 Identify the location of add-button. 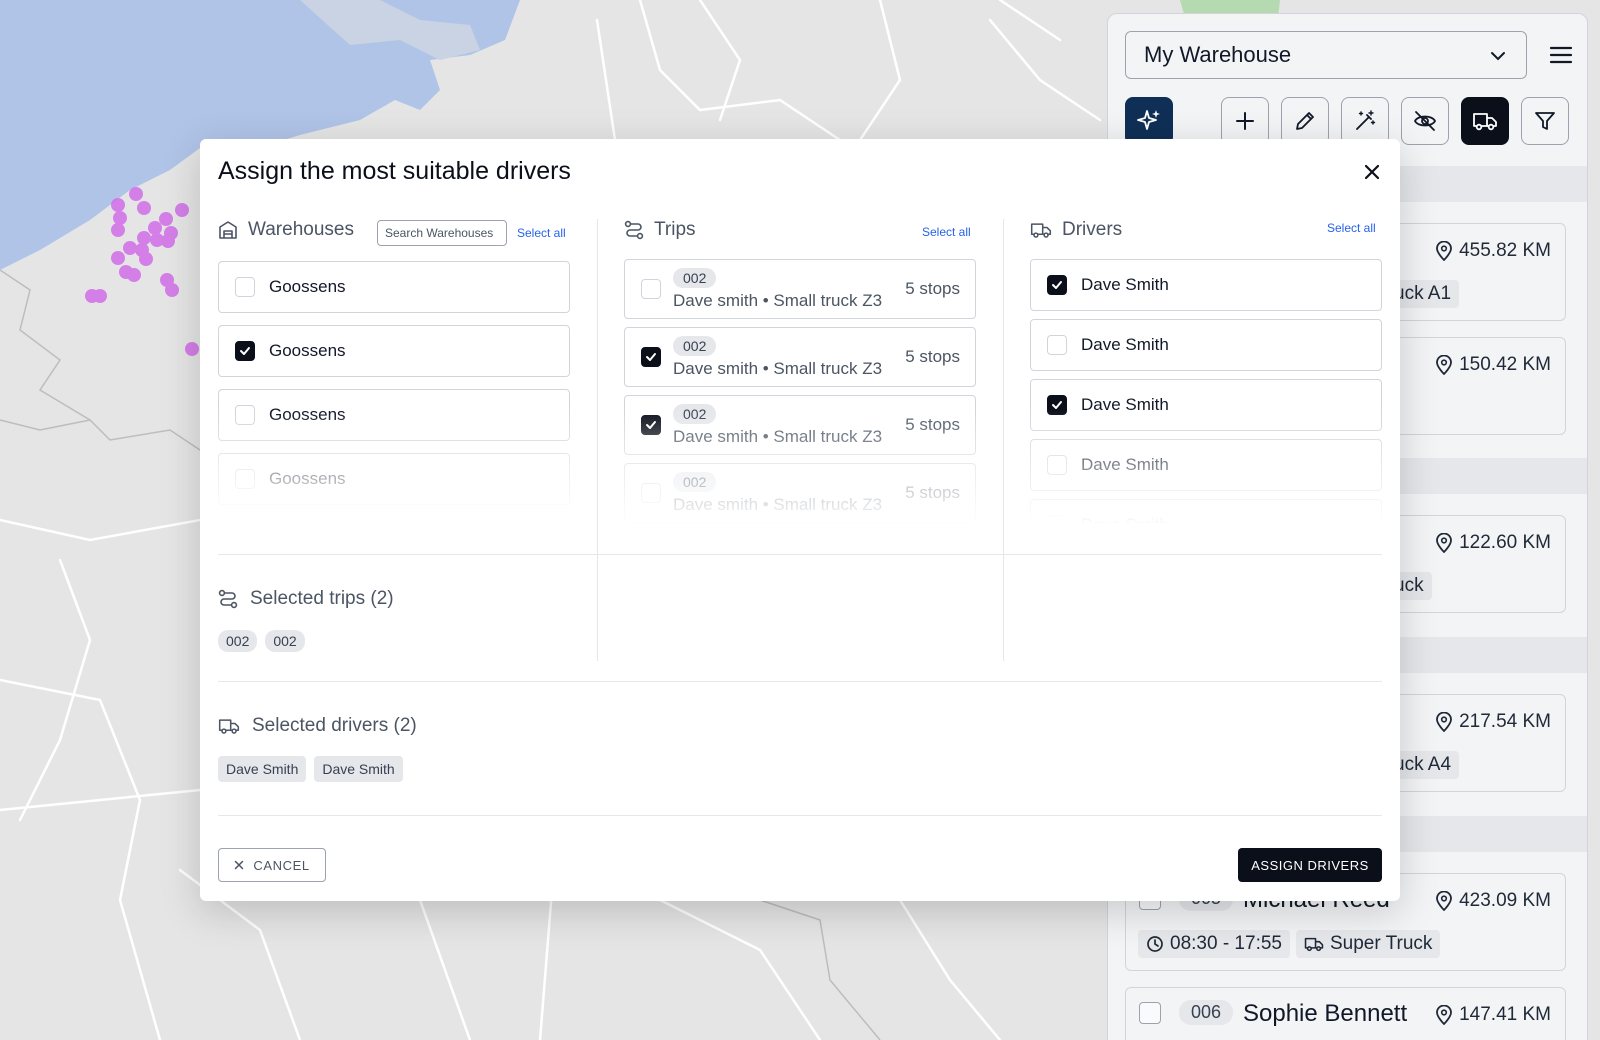
(1245, 121).